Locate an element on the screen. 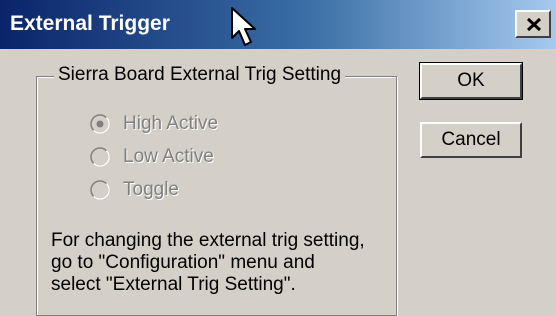 Image resolution: width=556 pixels, height=316 pixels. radio-toggle: Toggle is located at coordinates (134, 190).